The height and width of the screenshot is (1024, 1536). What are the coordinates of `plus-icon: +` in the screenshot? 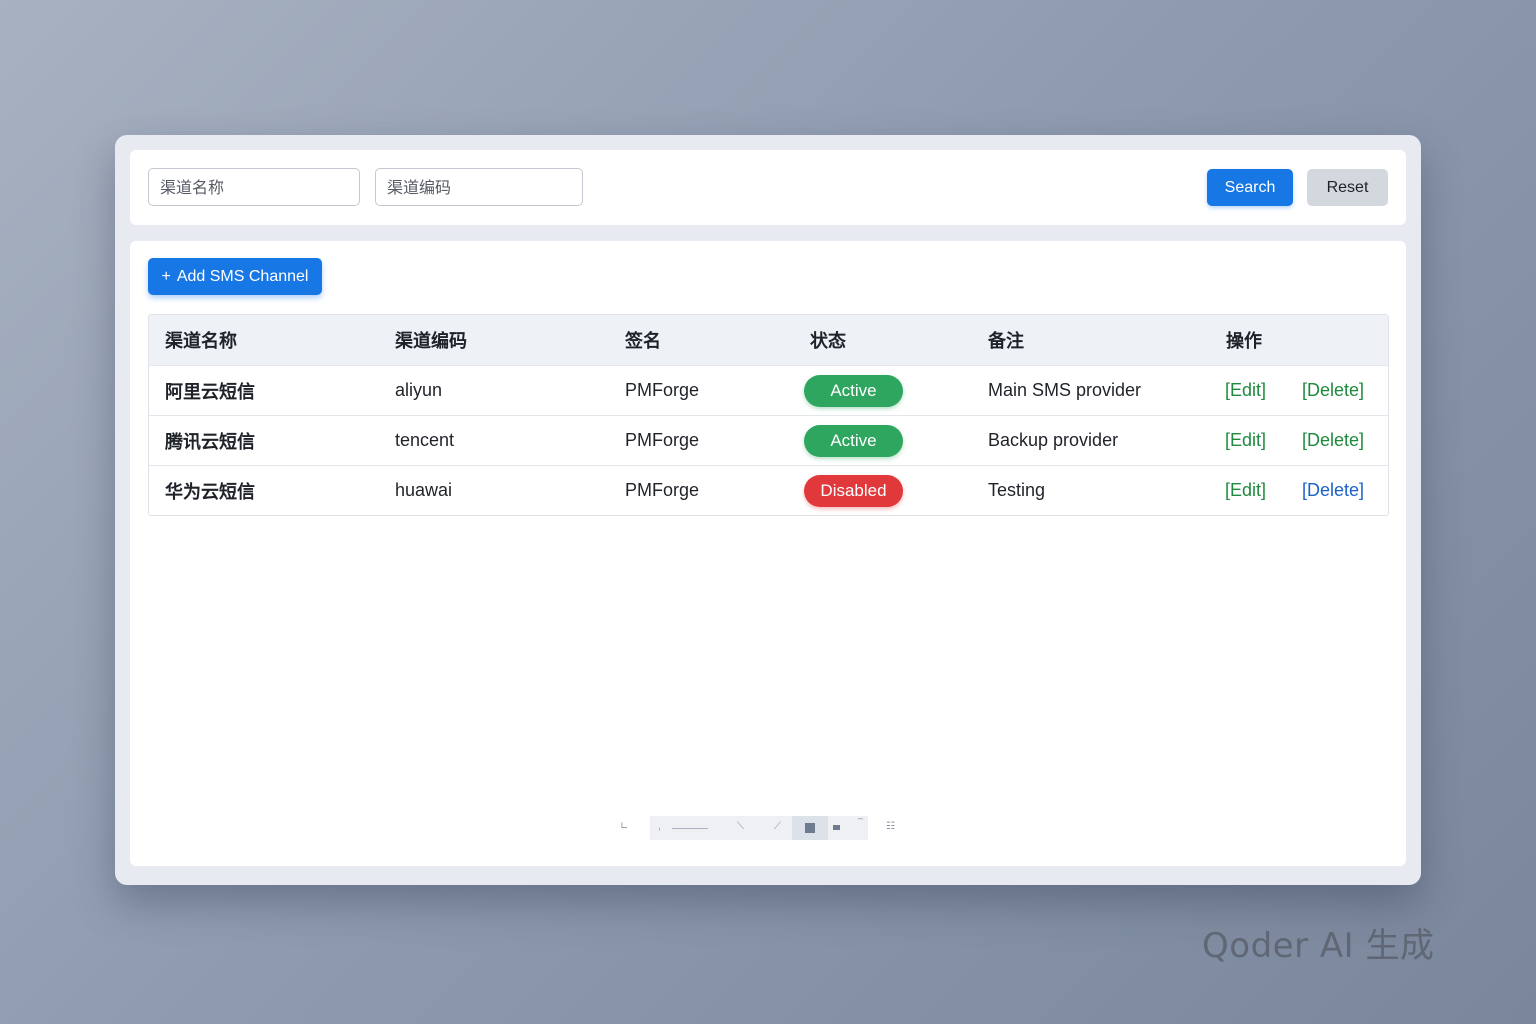 It's located at (166, 276).